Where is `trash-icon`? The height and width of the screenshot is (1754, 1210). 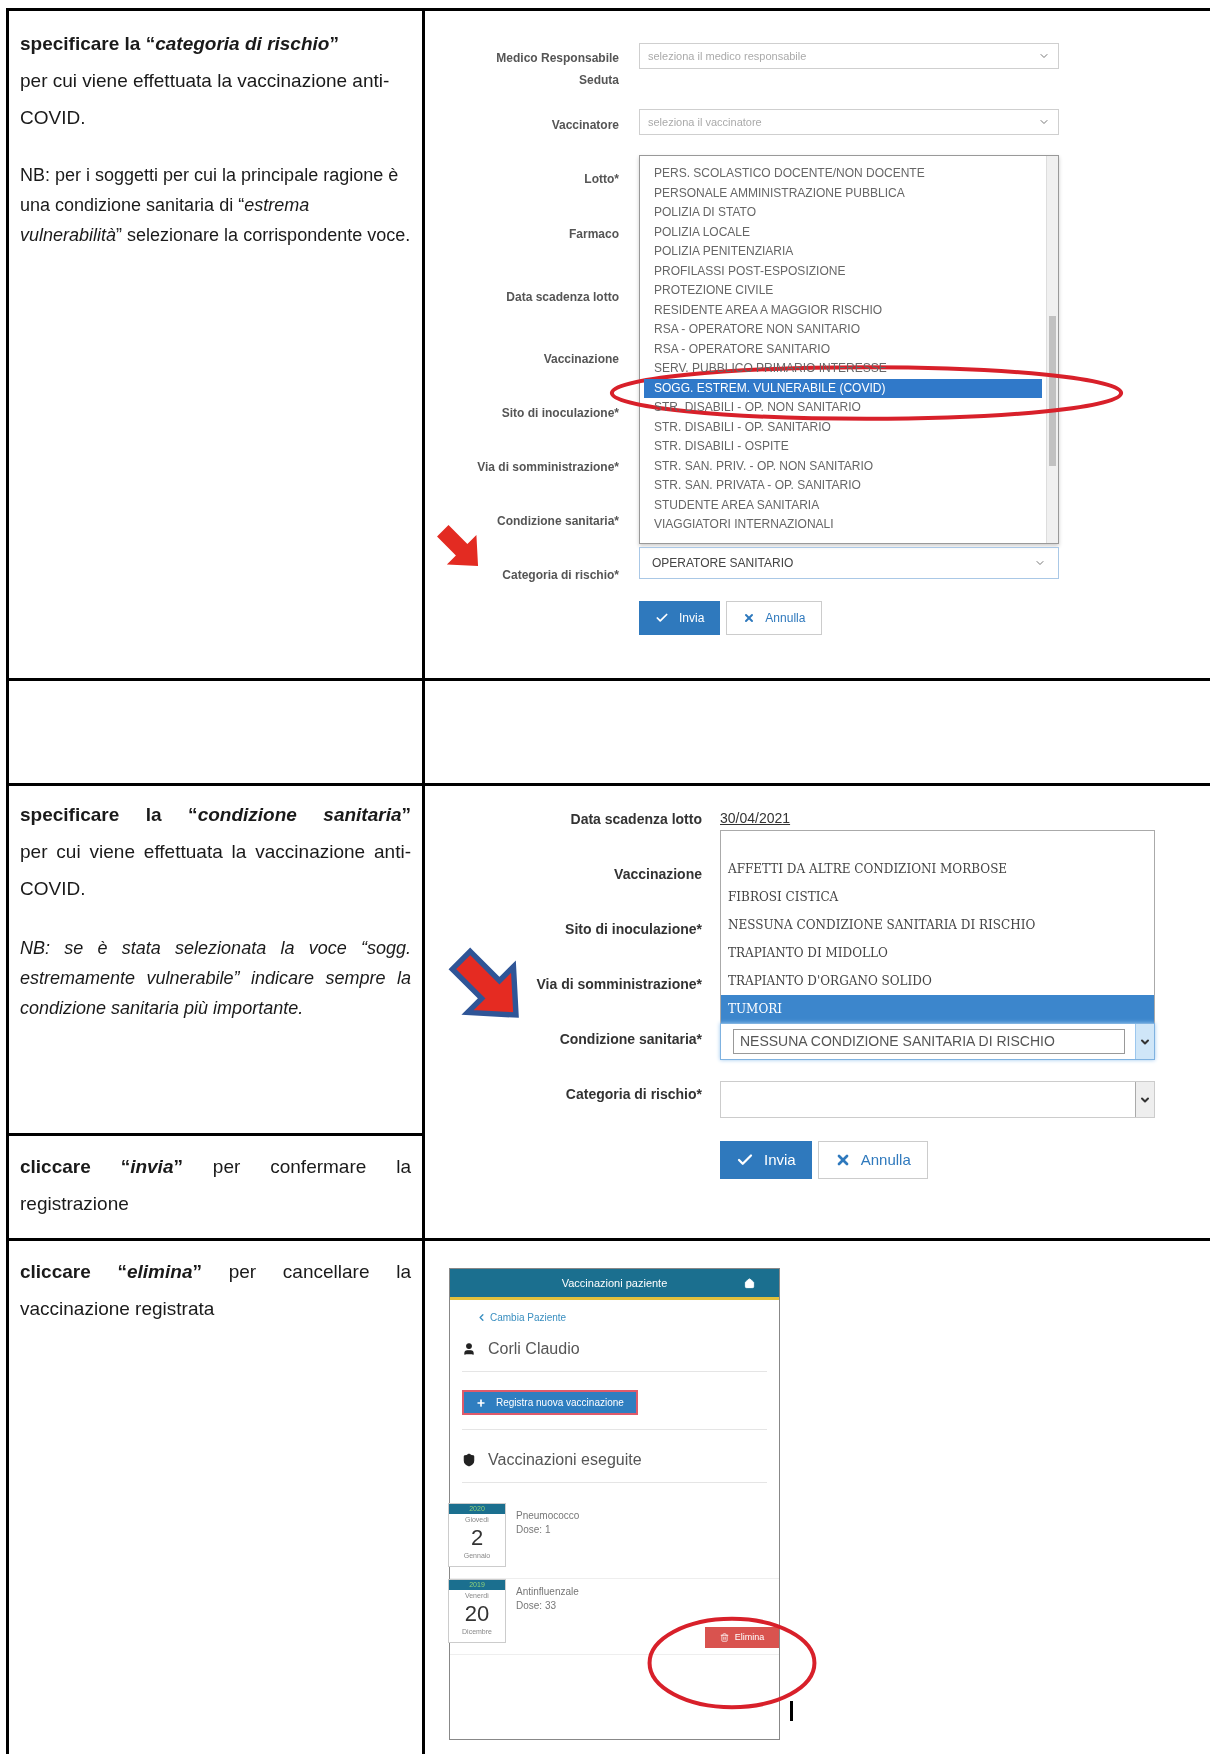 trash-icon is located at coordinates (724, 1637).